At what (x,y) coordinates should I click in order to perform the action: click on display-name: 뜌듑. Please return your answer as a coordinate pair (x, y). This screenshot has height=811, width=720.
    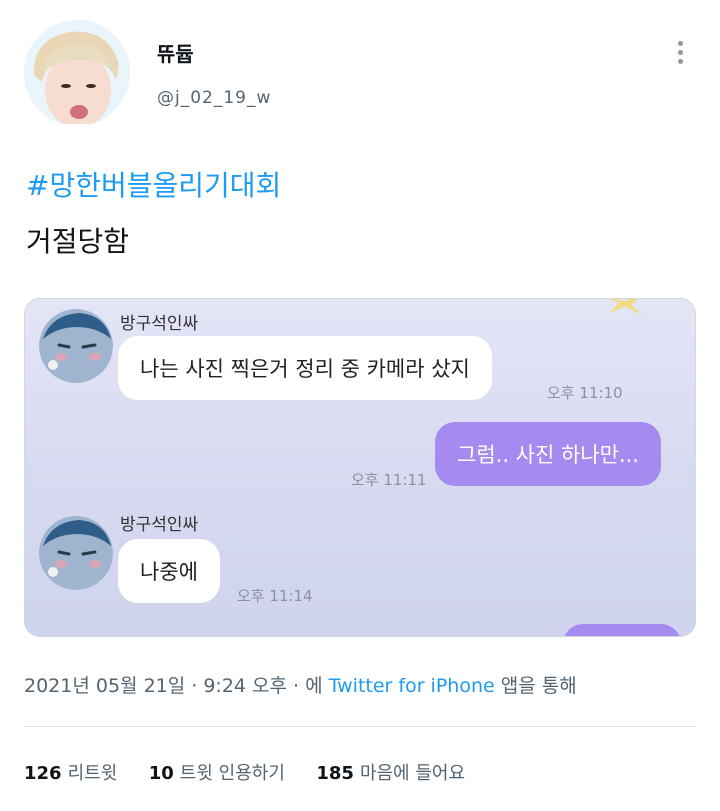
    Looking at the image, I should click on (175, 52).